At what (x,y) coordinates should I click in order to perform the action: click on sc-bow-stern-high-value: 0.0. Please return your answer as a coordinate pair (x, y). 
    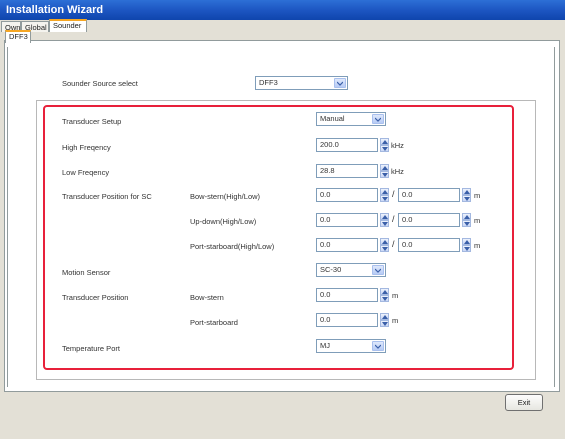
    Looking at the image, I should click on (325, 194).